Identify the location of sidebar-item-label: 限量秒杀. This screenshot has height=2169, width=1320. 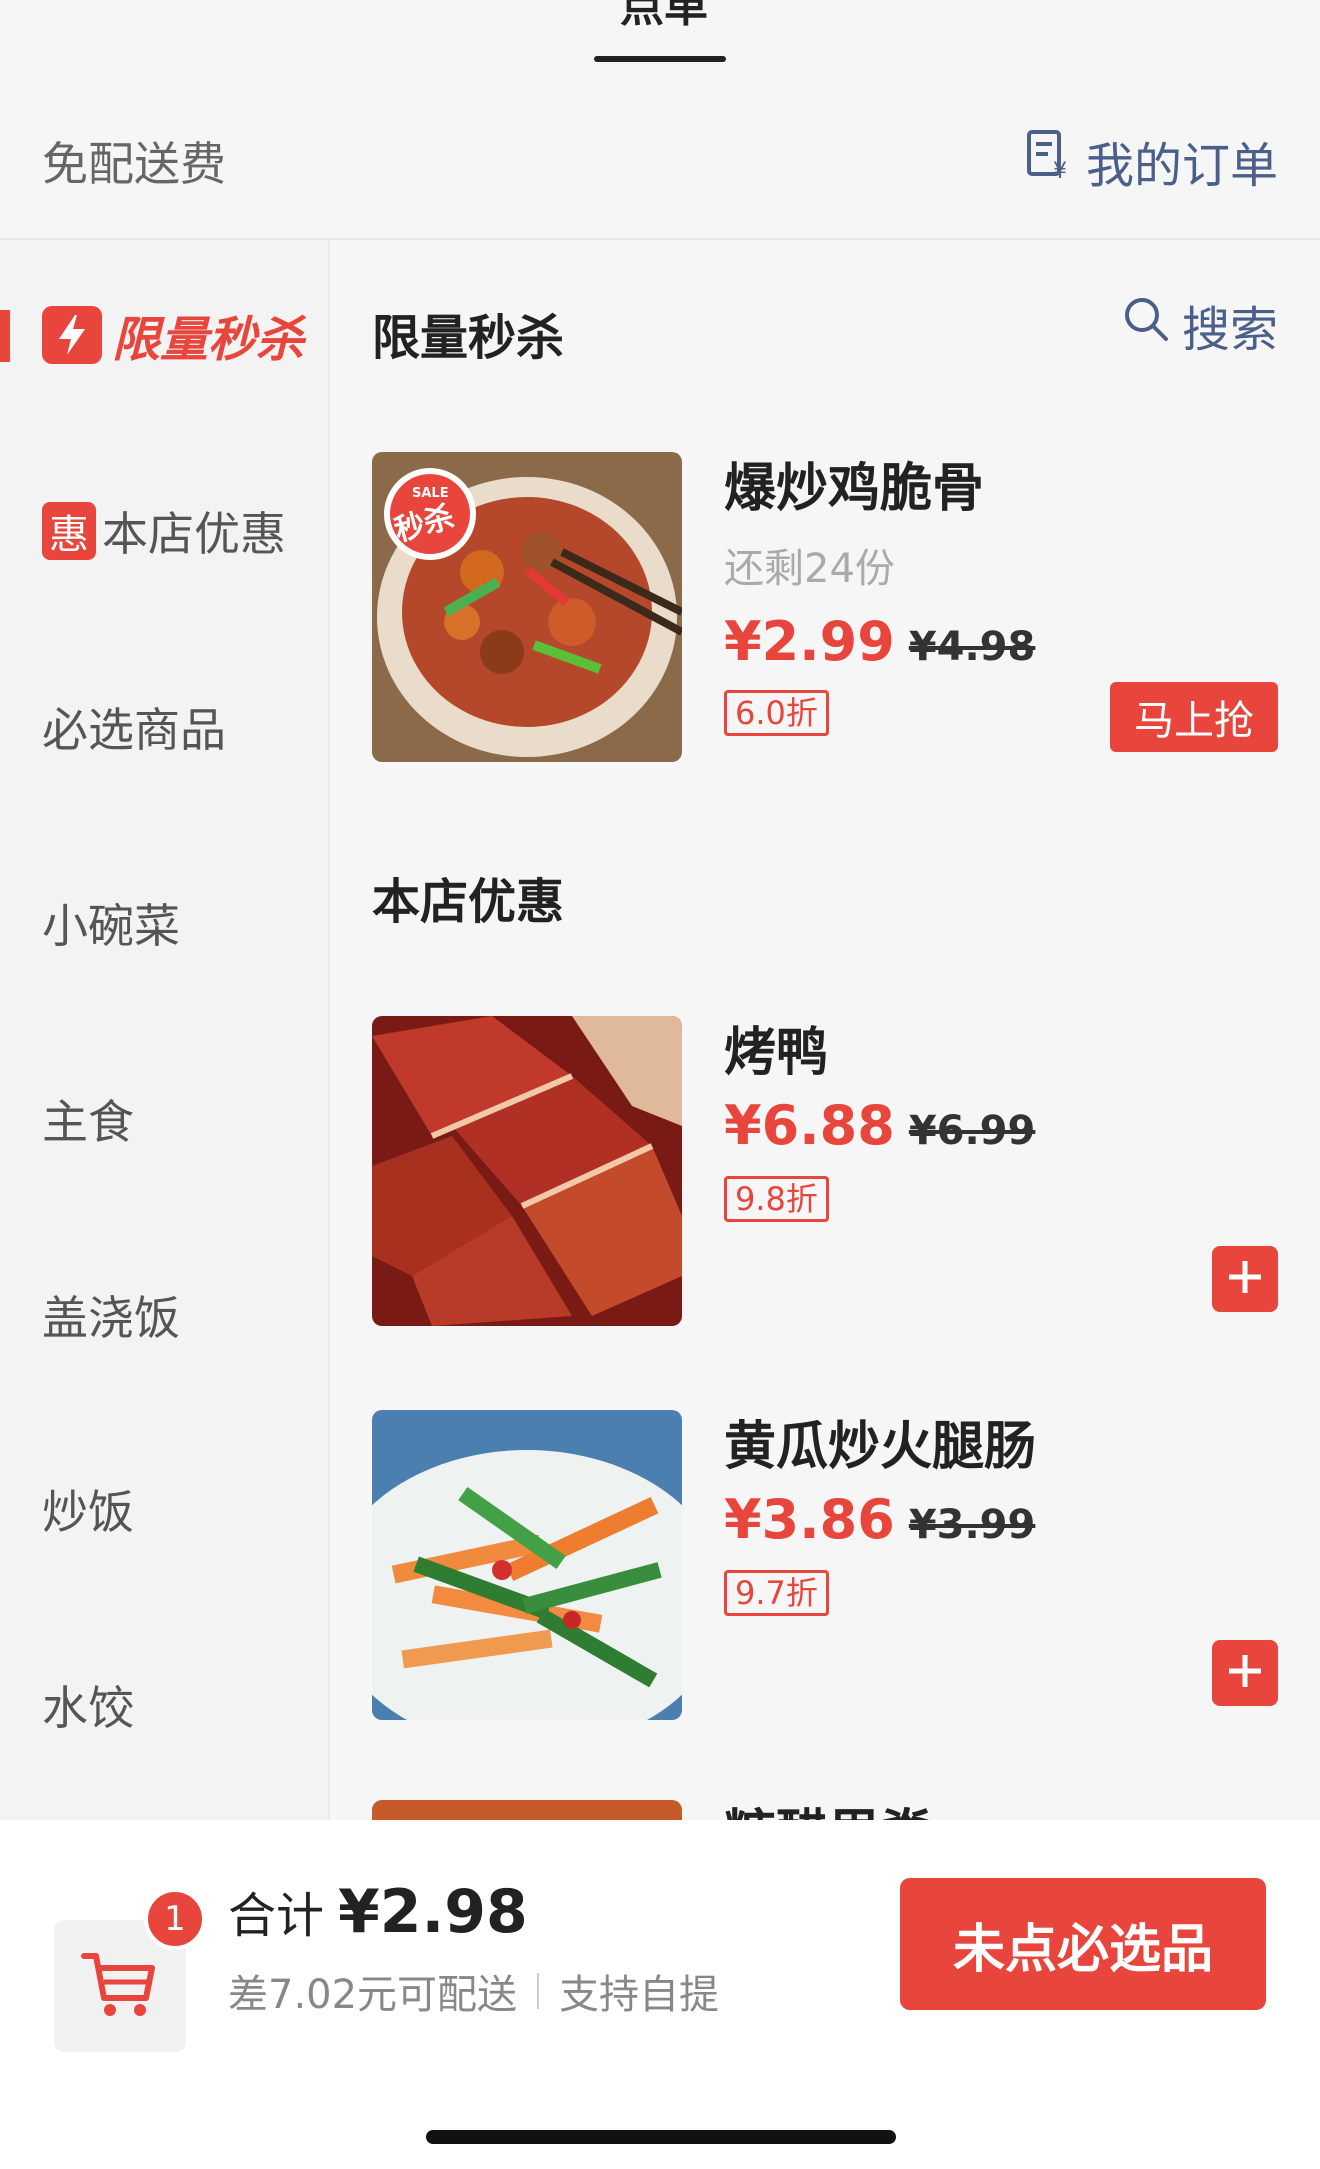
(208, 340).